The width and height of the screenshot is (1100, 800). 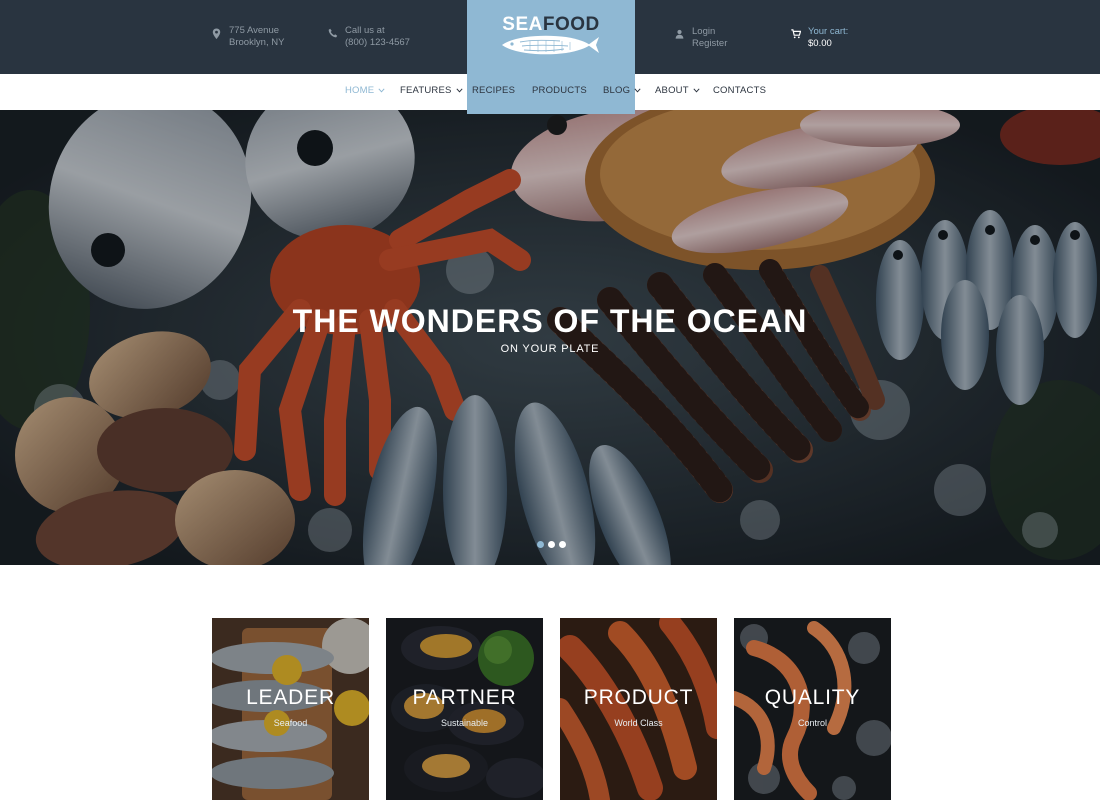 I want to click on logo-word-sea: SEA, so click(x=522, y=24).